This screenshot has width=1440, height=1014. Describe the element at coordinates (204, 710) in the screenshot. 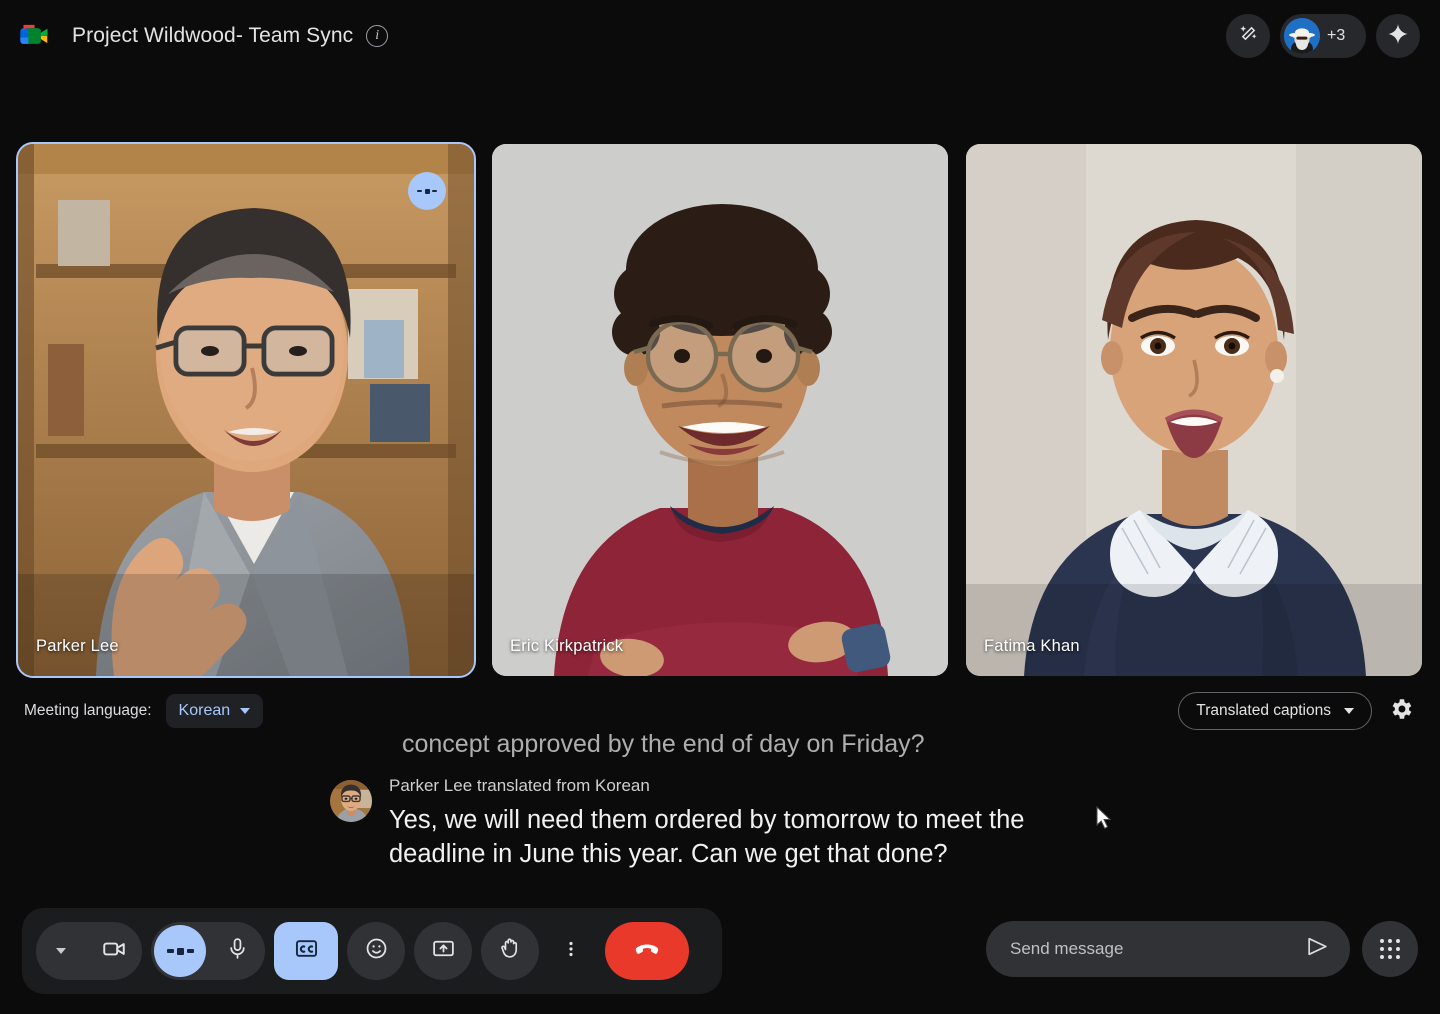

I see `meeting-language-value: Korean` at that location.